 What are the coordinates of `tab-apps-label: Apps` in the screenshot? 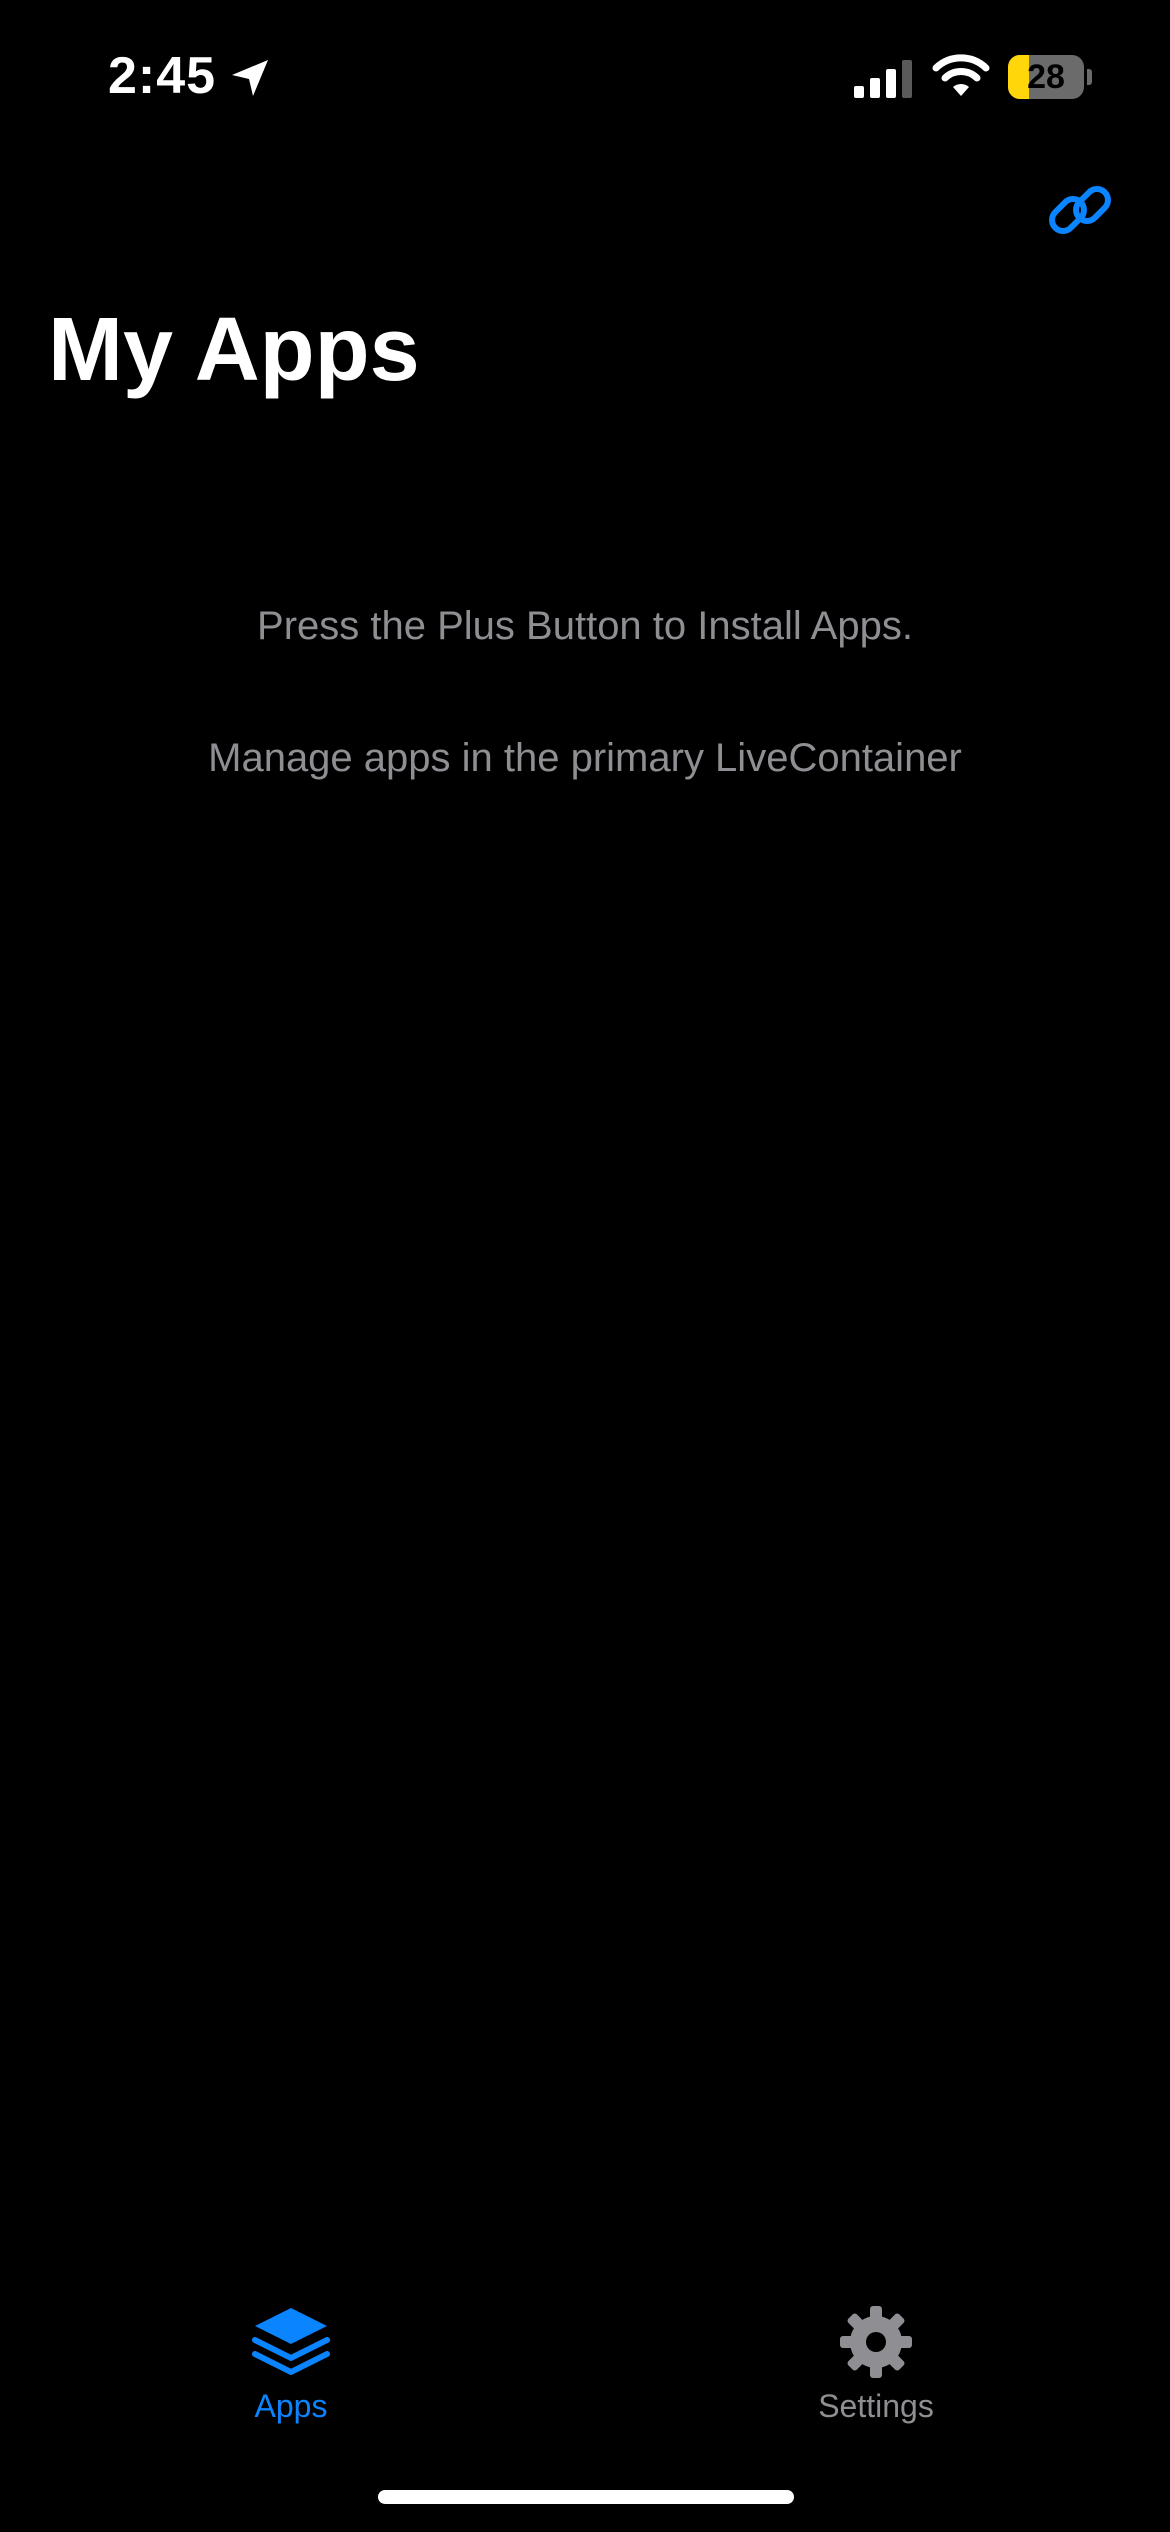 It's located at (291, 2406).